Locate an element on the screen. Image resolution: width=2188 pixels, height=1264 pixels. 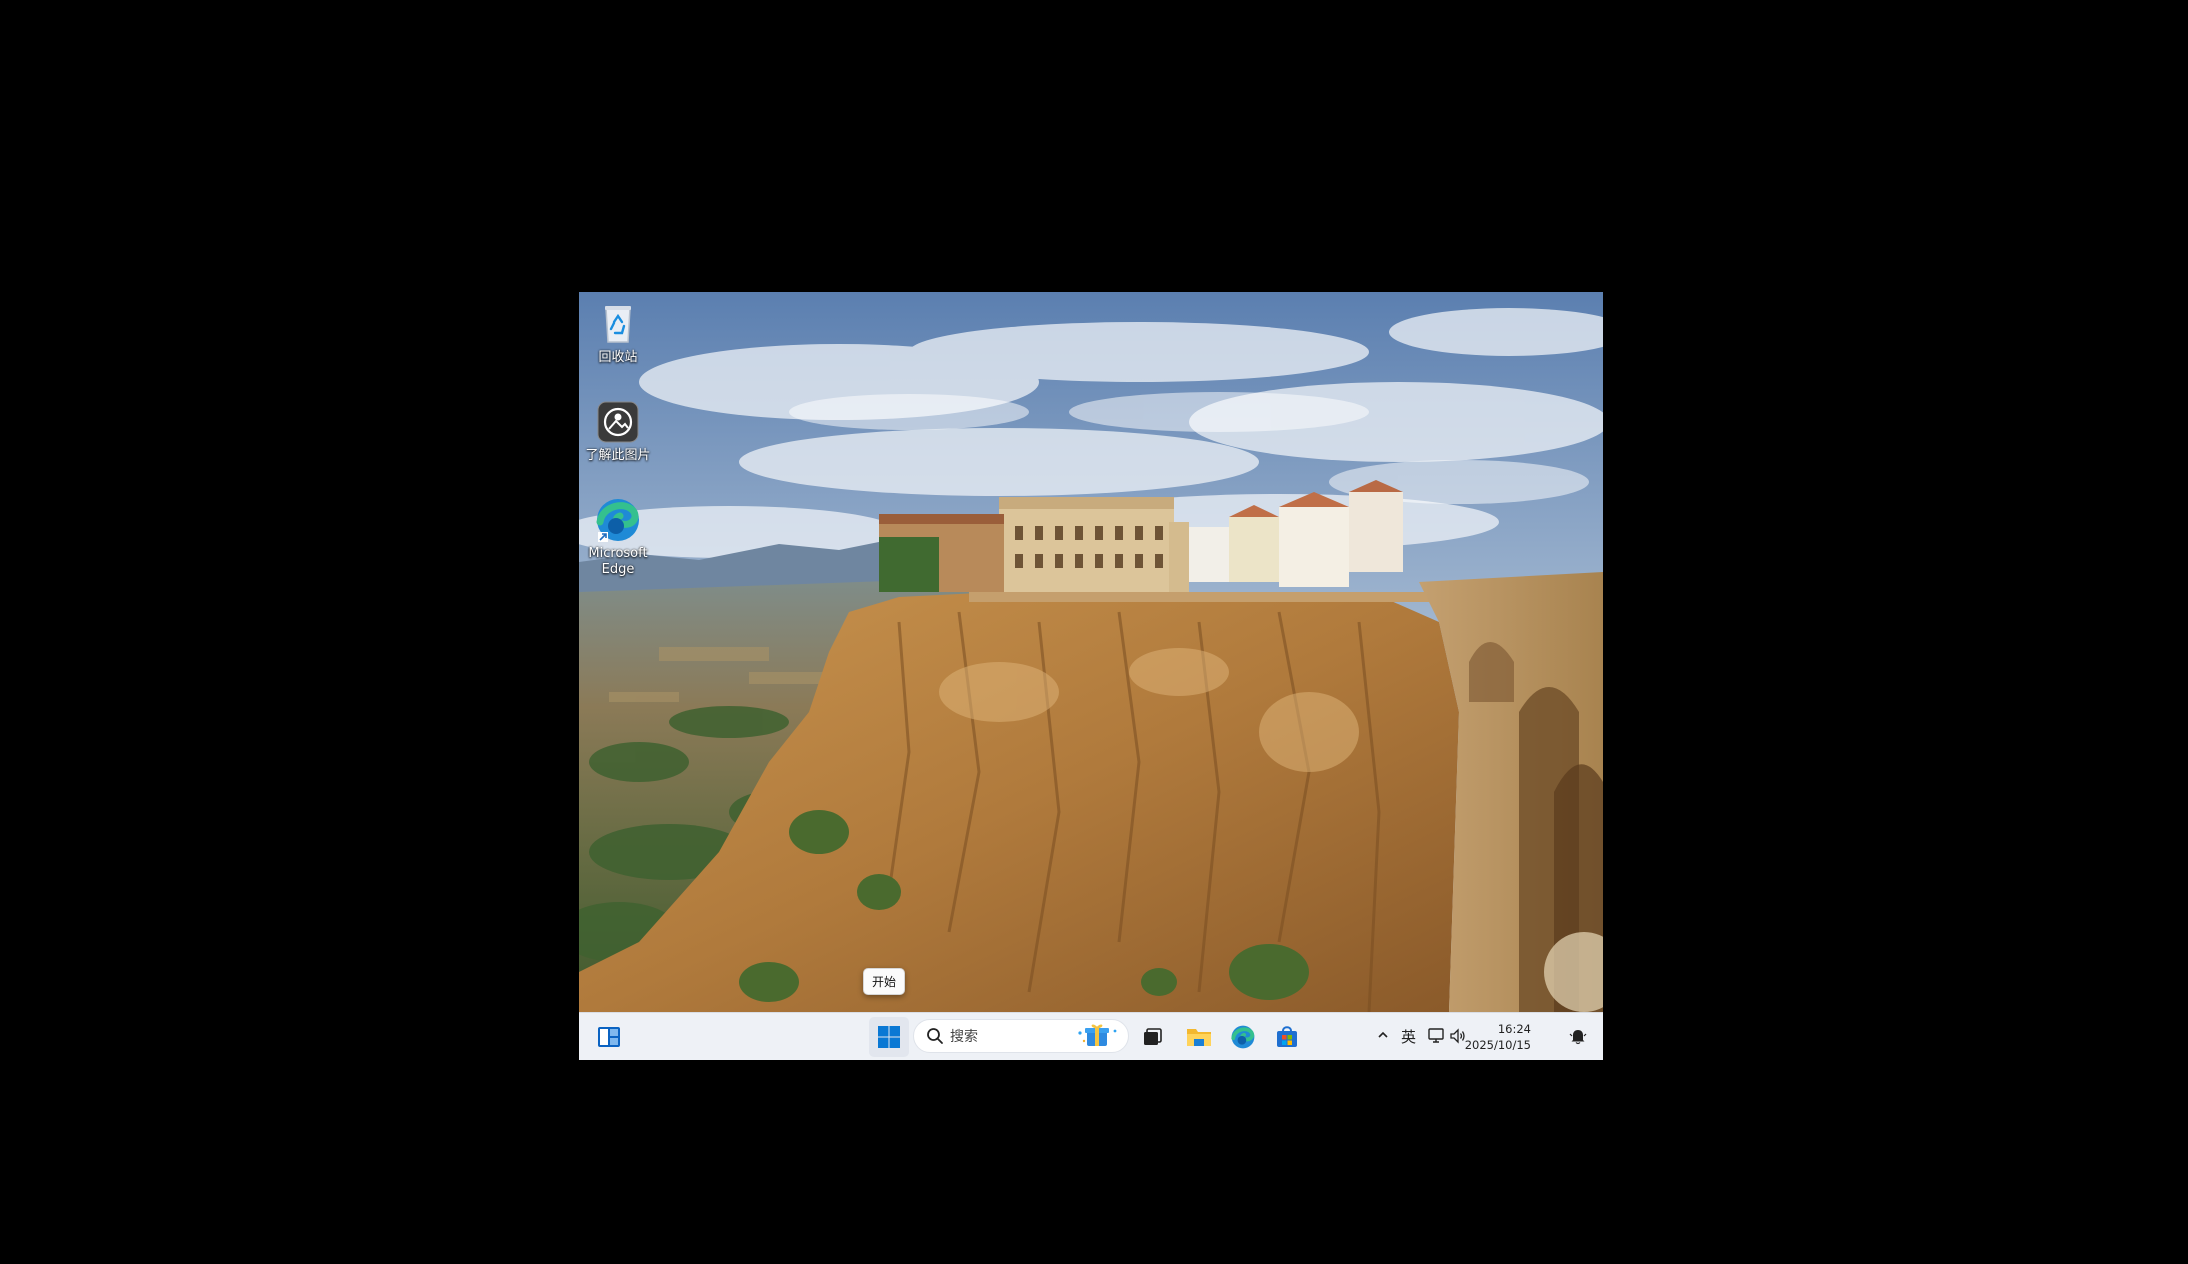
show-hidden-icons-button is located at coordinates (1383, 1037).